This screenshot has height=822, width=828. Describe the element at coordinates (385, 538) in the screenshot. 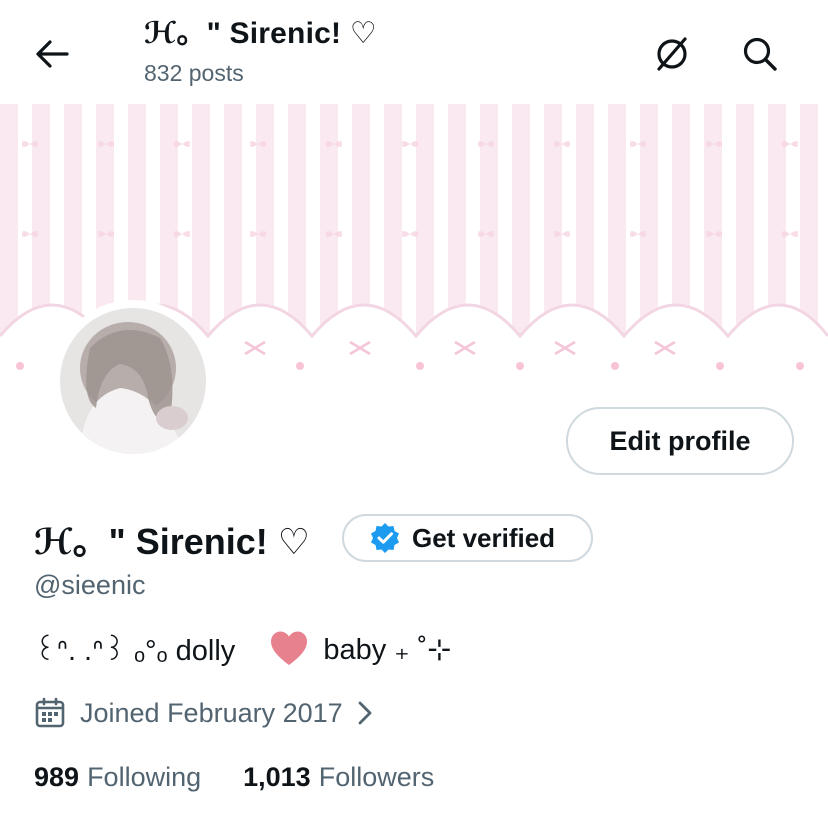

I see `verified-badge-icon` at that location.